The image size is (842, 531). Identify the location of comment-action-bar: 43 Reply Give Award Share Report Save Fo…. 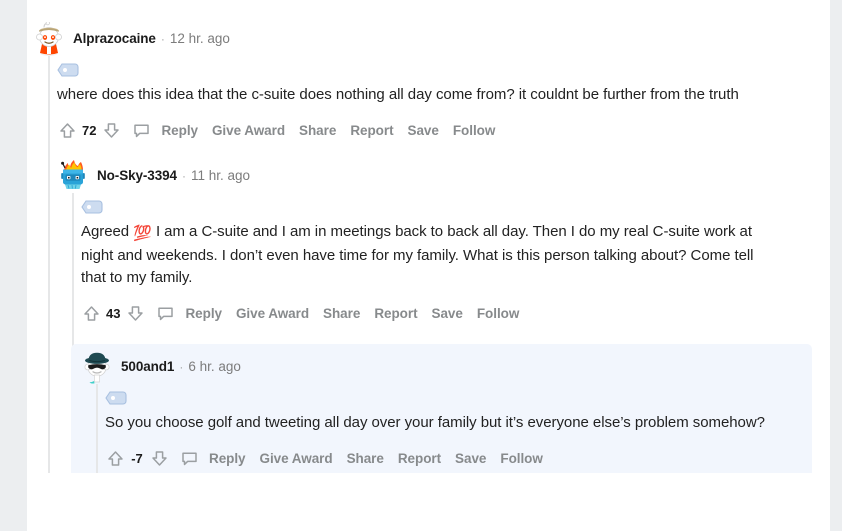
(452, 313).